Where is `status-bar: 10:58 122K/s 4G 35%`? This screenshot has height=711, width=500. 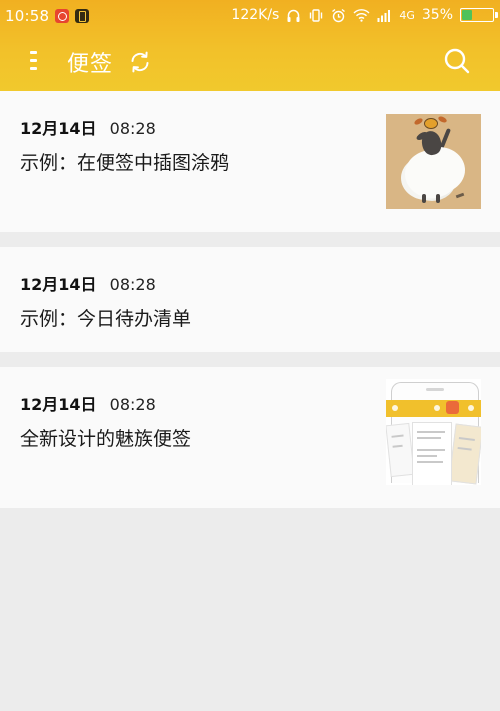 status-bar: 10:58 122K/s 4G 35% is located at coordinates (250, 16).